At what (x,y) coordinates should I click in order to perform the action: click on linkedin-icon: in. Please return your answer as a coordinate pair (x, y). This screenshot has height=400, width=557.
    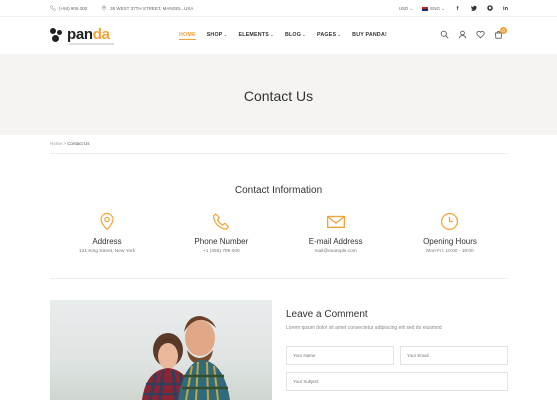
    Looking at the image, I should click on (505, 9).